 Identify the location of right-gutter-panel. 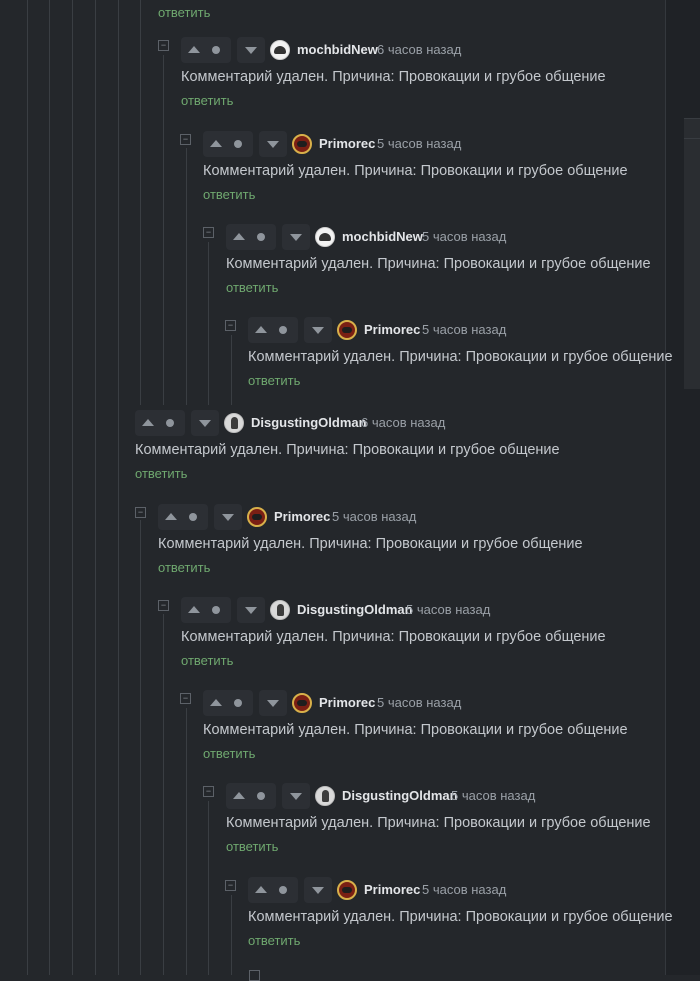
(692, 128).